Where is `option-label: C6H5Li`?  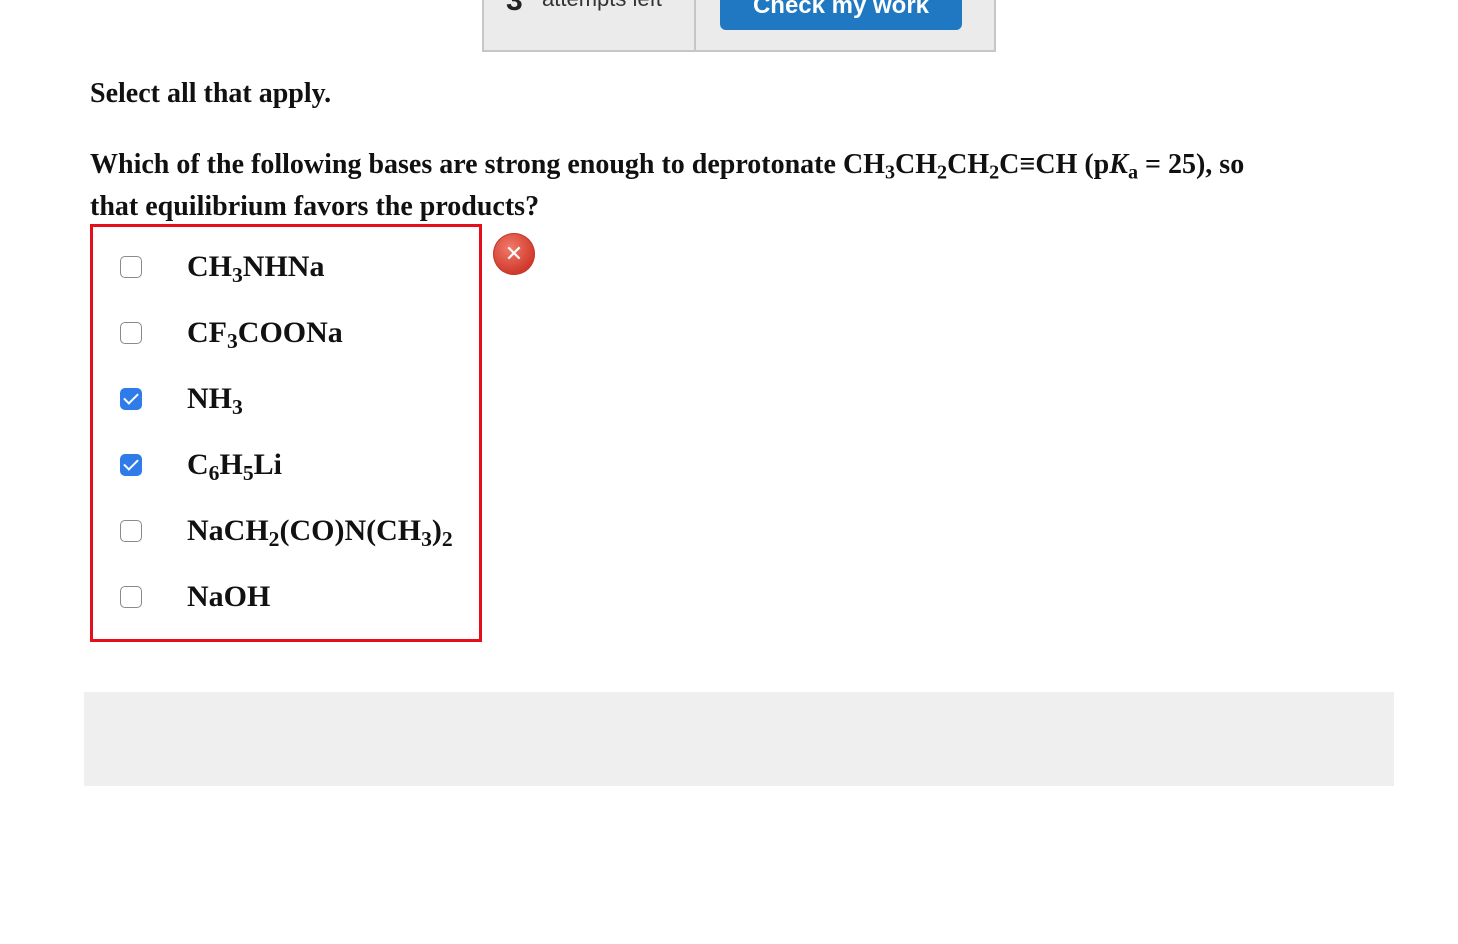 option-label: C6H5Li is located at coordinates (234, 467).